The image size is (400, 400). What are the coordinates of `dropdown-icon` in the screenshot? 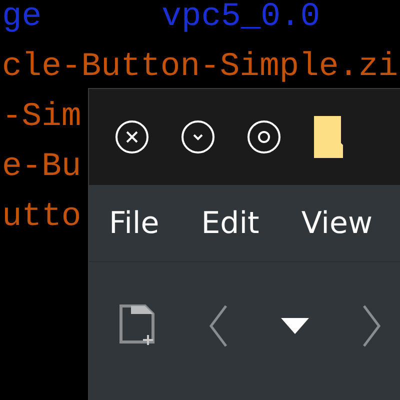 It's located at (295, 326).